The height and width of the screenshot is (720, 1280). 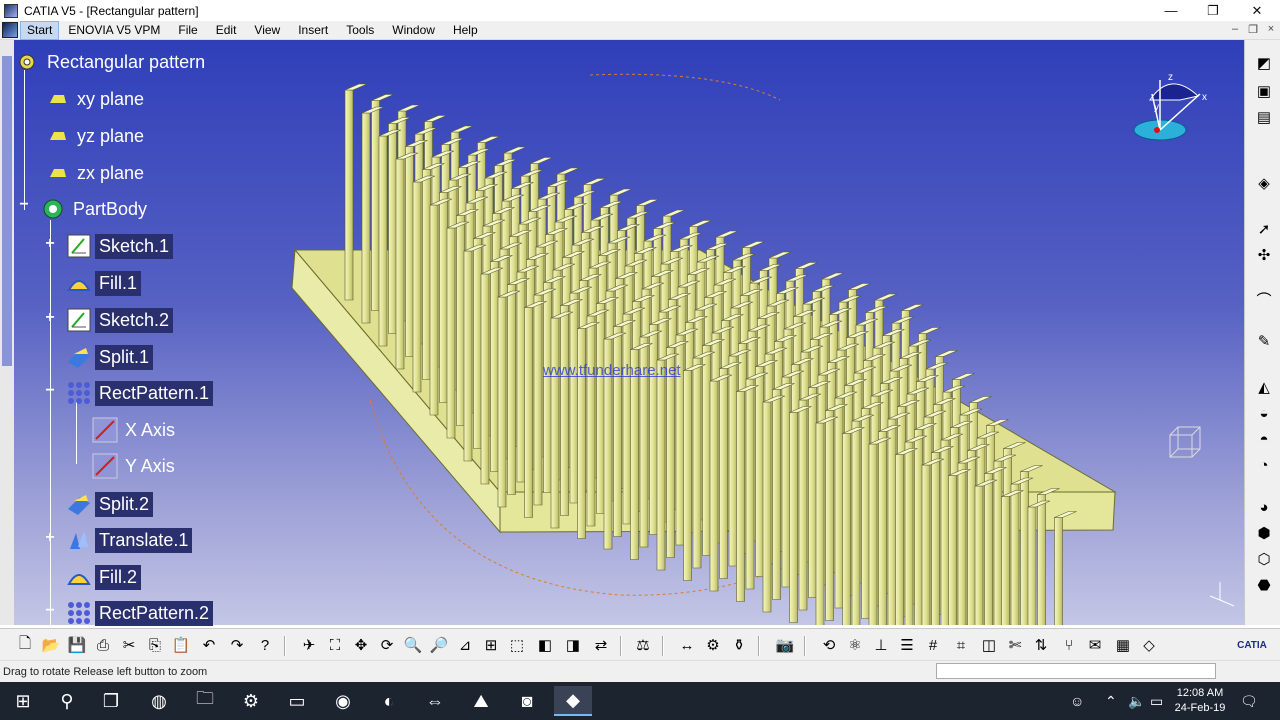 What do you see at coordinates (1271, 29) in the screenshot?
I see `doc-close-button: ×` at bounding box center [1271, 29].